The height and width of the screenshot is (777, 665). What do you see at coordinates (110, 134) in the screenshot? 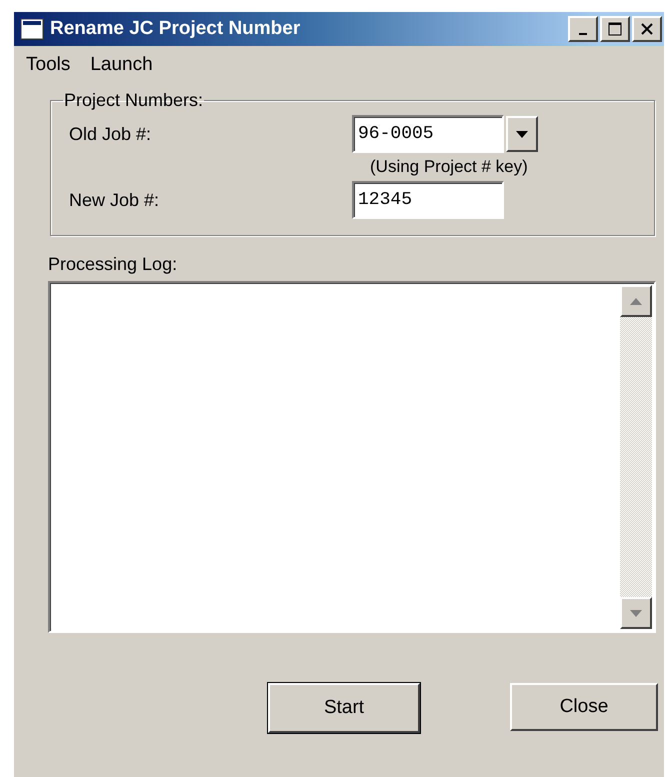
I see `field-label: Old Job #:` at bounding box center [110, 134].